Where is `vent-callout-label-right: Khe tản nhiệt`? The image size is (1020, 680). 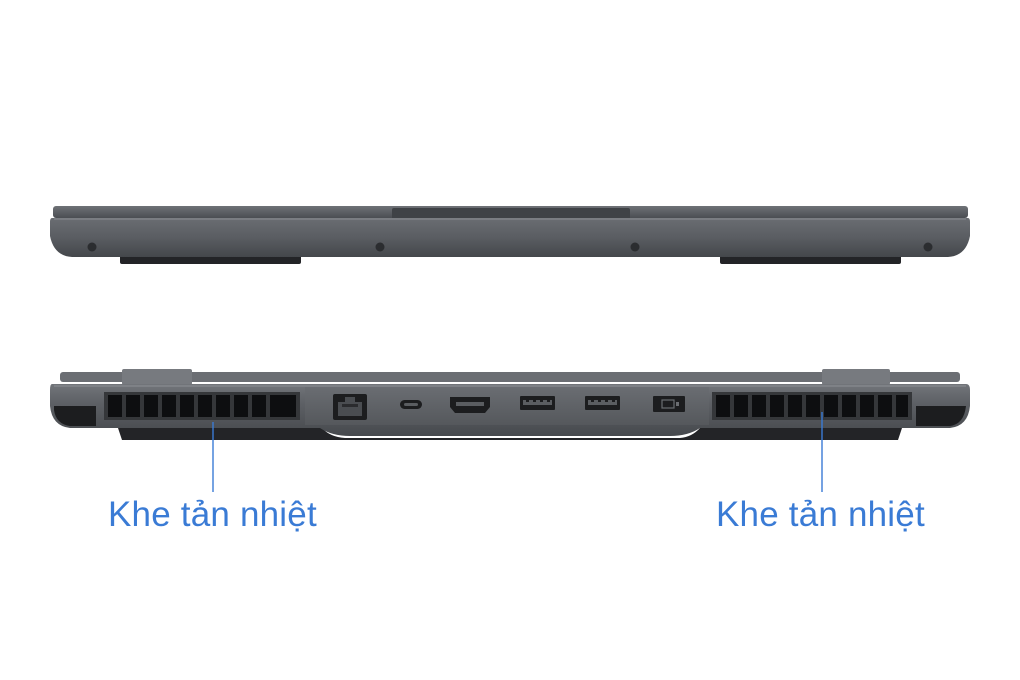
vent-callout-label-right: Khe tản nhiệt is located at coordinates (820, 514).